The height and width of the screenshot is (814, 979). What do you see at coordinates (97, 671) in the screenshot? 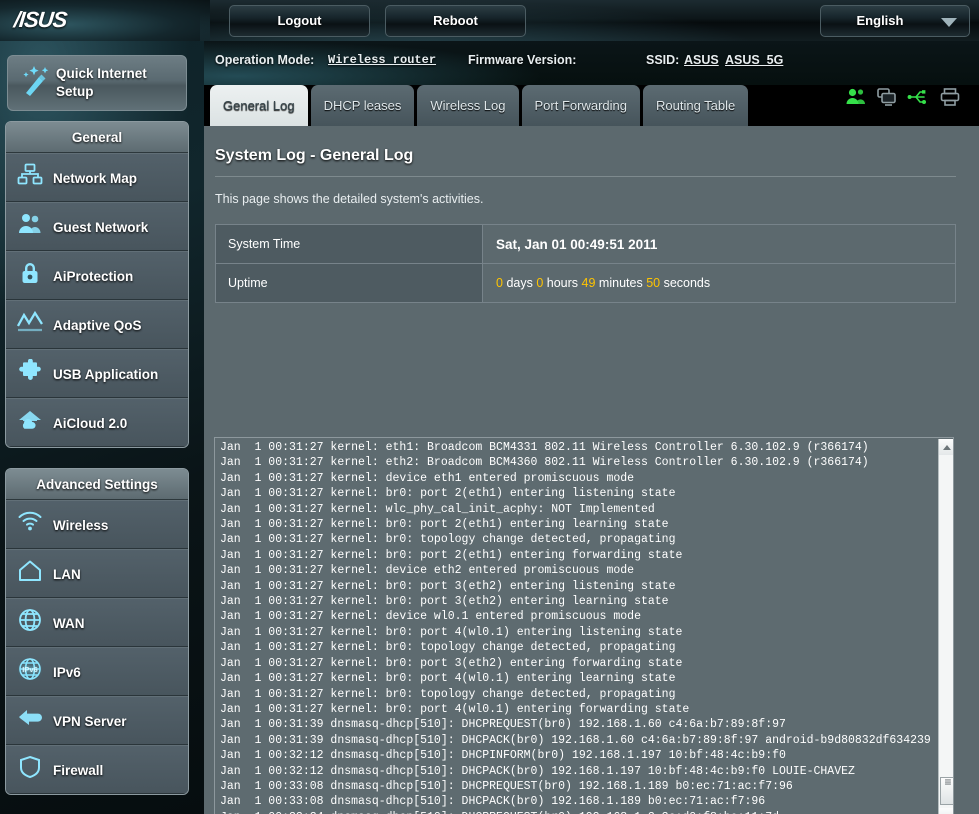
I see `sidebar-item-ipv6: IPv6 IPv6` at bounding box center [97, 671].